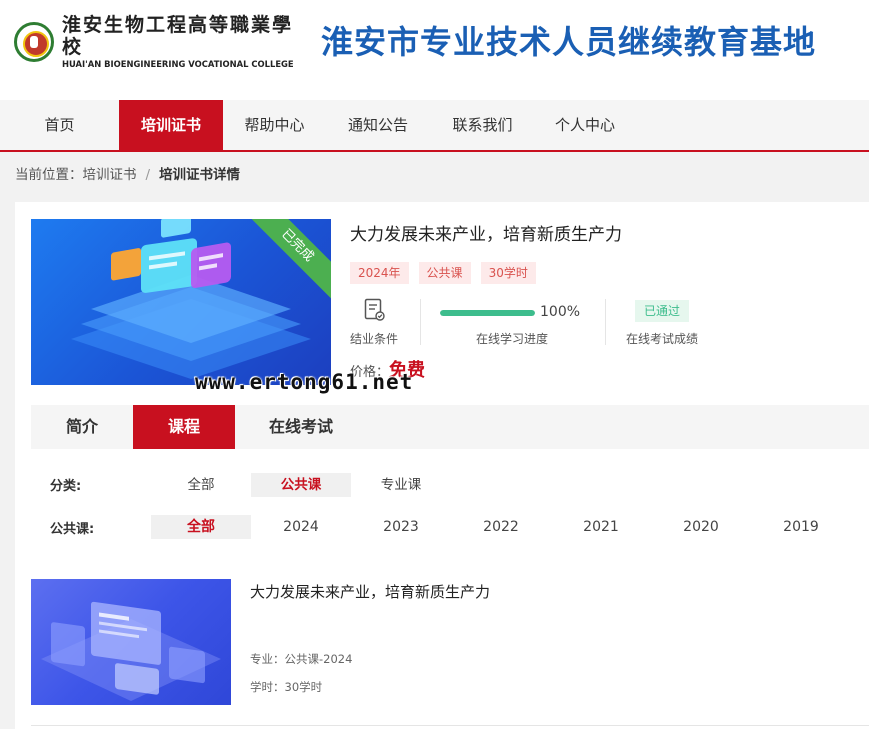  I want to click on certificate-icon, so click(374, 309).